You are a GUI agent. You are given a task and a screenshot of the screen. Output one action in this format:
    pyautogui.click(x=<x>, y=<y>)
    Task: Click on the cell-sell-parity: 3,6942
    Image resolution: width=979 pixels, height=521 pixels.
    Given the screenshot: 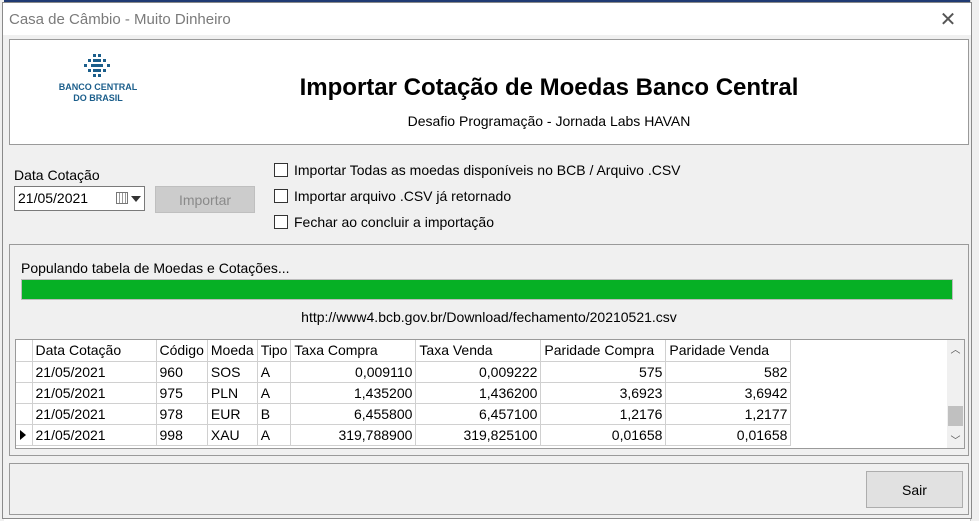 What is the action you would take?
    pyautogui.click(x=728, y=393)
    